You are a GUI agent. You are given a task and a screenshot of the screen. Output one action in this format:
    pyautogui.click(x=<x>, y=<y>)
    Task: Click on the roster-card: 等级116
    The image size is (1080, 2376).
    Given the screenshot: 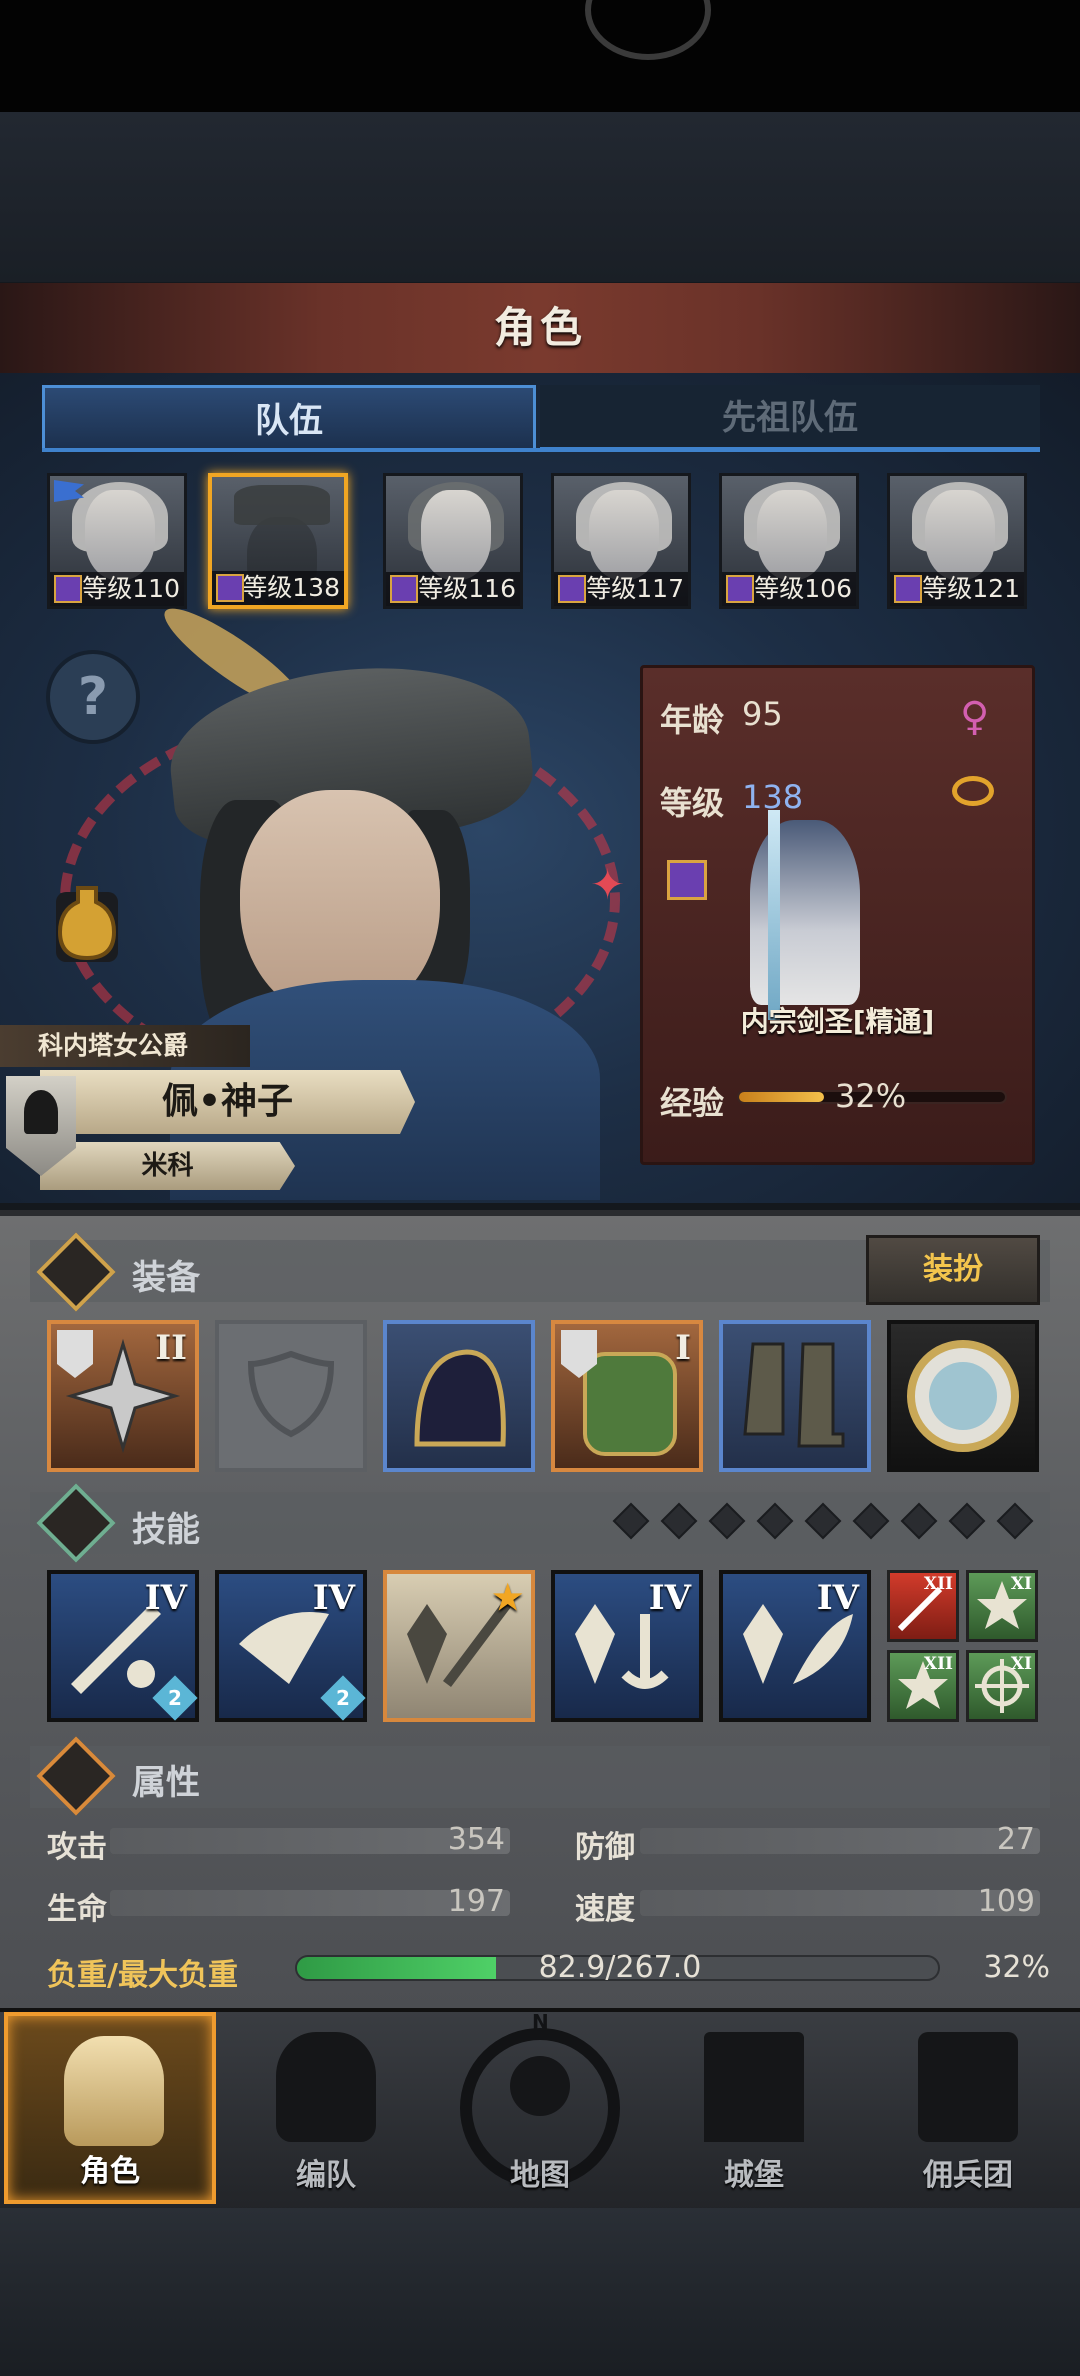 What is the action you would take?
    pyautogui.click(x=453, y=541)
    